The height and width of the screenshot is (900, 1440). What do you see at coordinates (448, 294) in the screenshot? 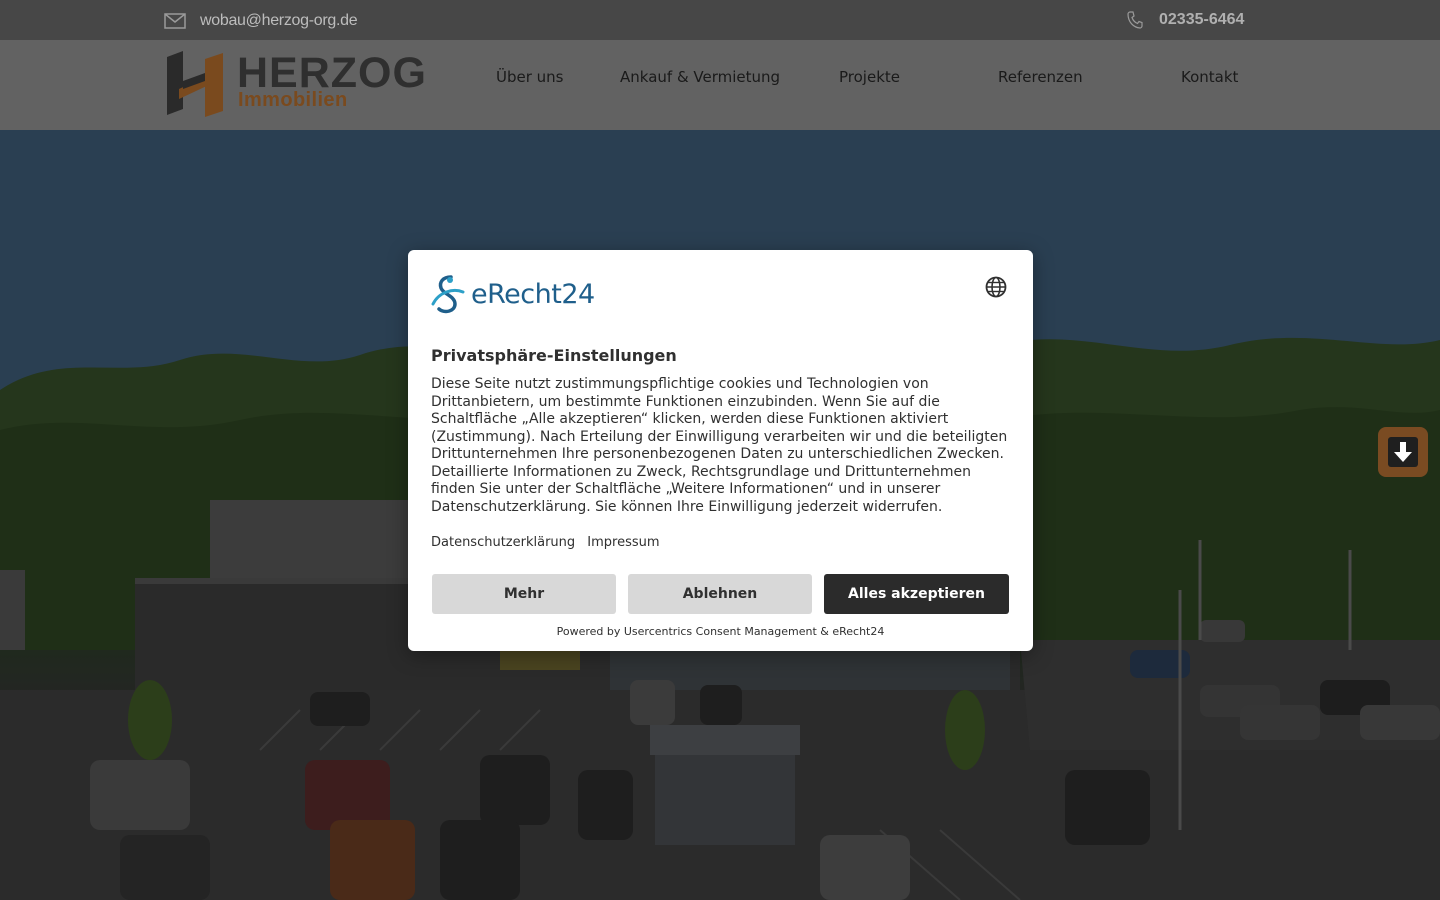
I see `erecht24-mark-icon` at bounding box center [448, 294].